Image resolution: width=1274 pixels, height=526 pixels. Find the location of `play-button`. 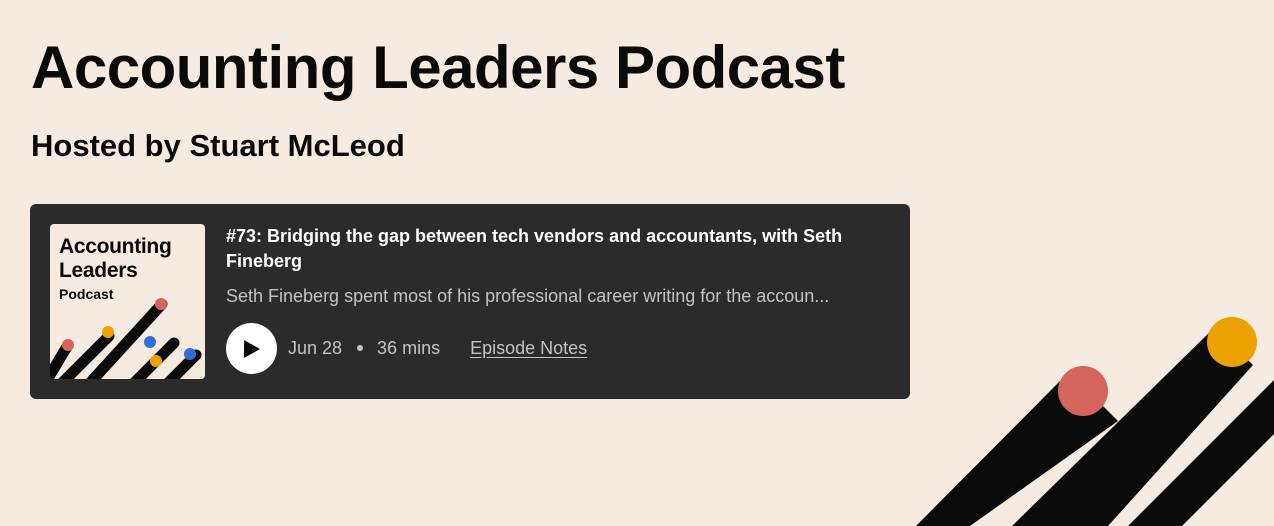

play-button is located at coordinates (251, 348).